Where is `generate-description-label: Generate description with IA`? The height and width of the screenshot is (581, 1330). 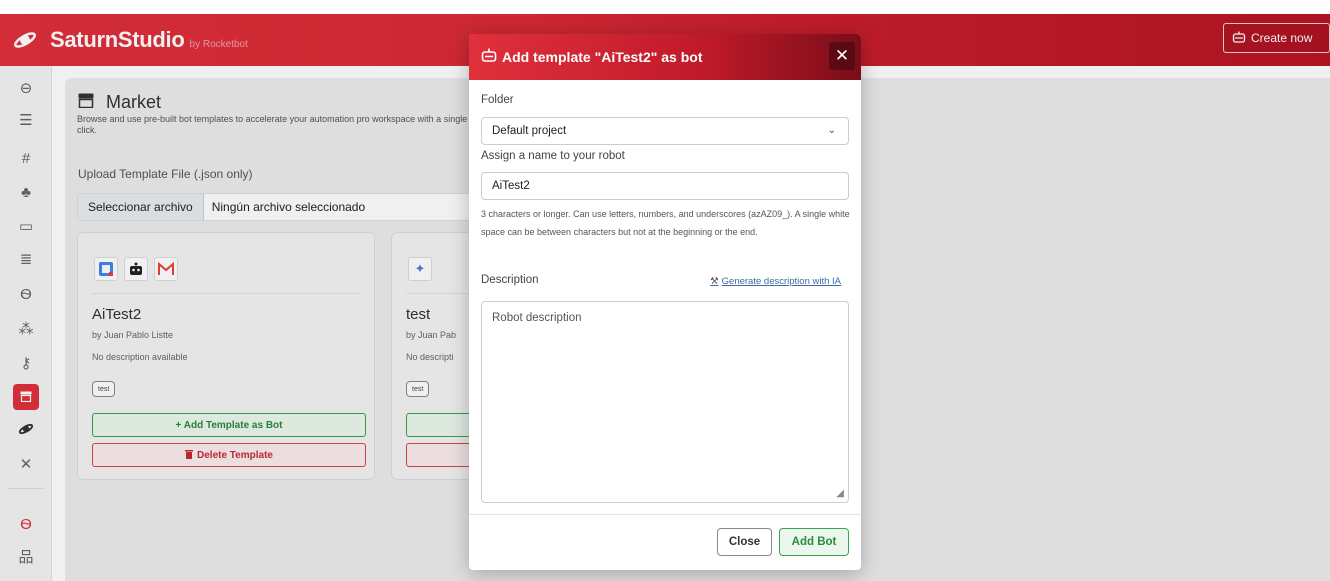 generate-description-label: Generate description with IA is located at coordinates (781, 281).